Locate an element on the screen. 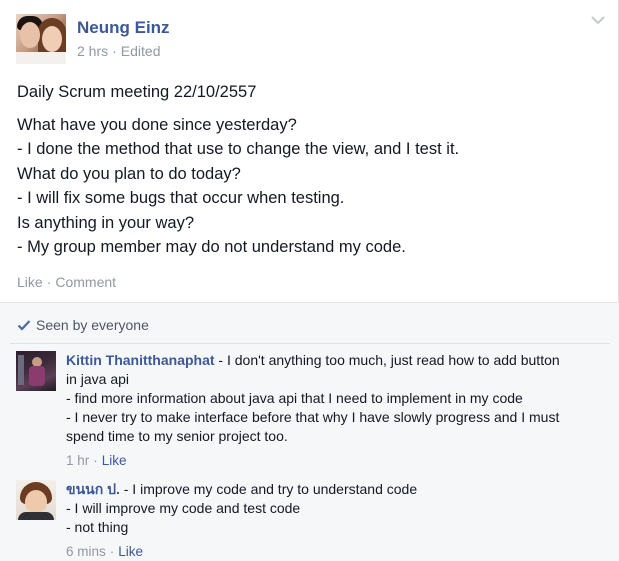  chevron-down-icon is located at coordinates (598, 20).